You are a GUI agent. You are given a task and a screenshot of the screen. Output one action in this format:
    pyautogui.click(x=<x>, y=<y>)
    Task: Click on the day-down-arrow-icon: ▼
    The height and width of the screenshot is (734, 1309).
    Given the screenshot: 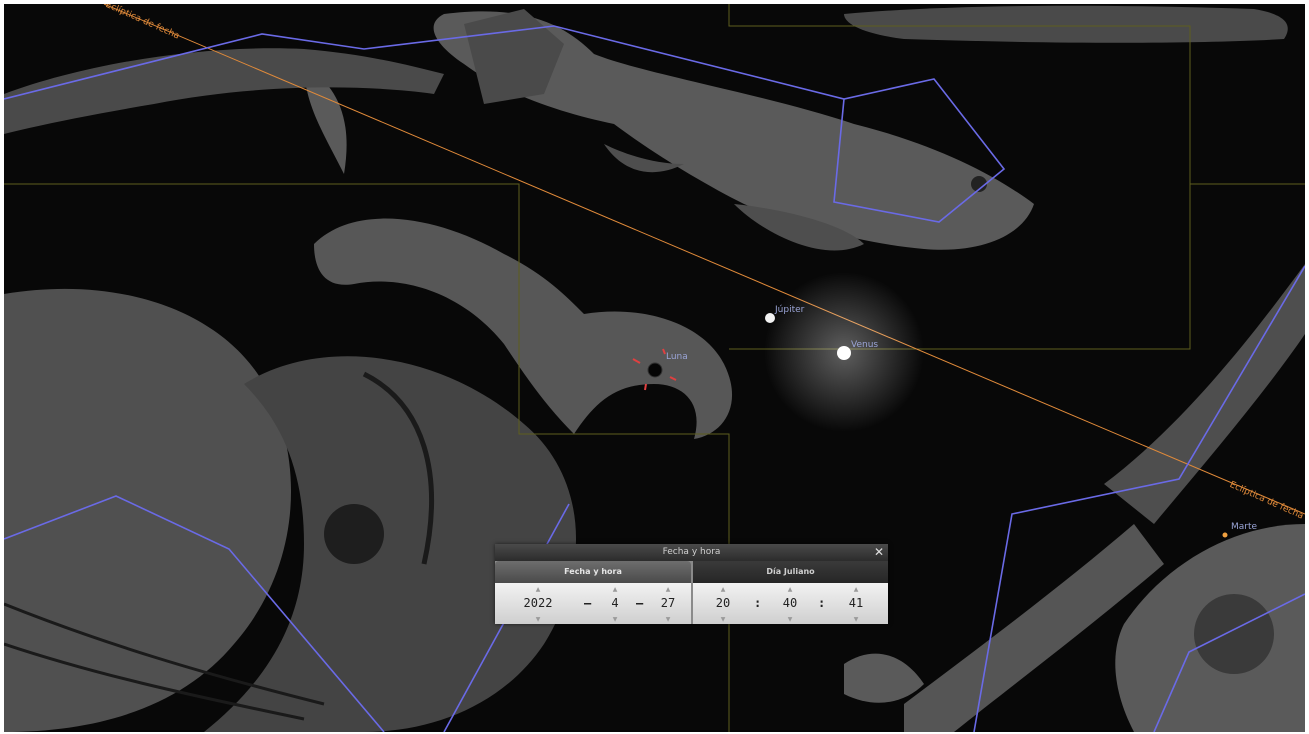 What is the action you would take?
    pyautogui.click(x=668, y=619)
    